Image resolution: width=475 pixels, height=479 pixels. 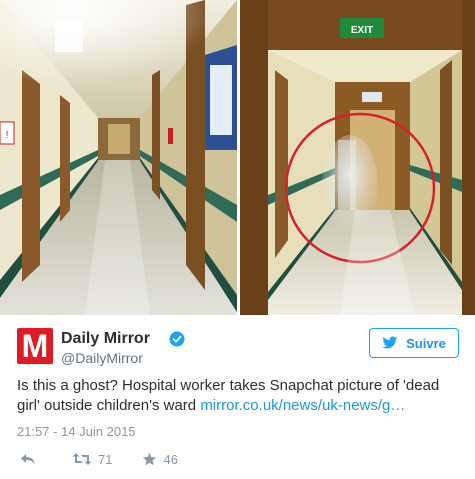 I want to click on tweet-header: M Daily Mirror @DailyMirror Suivre, so click(x=239, y=348).